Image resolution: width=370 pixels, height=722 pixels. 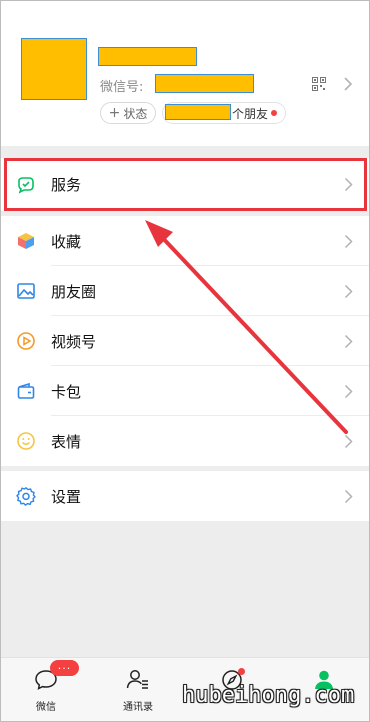 I want to click on menu-item-settings: 设置, so click(x=185, y=496).